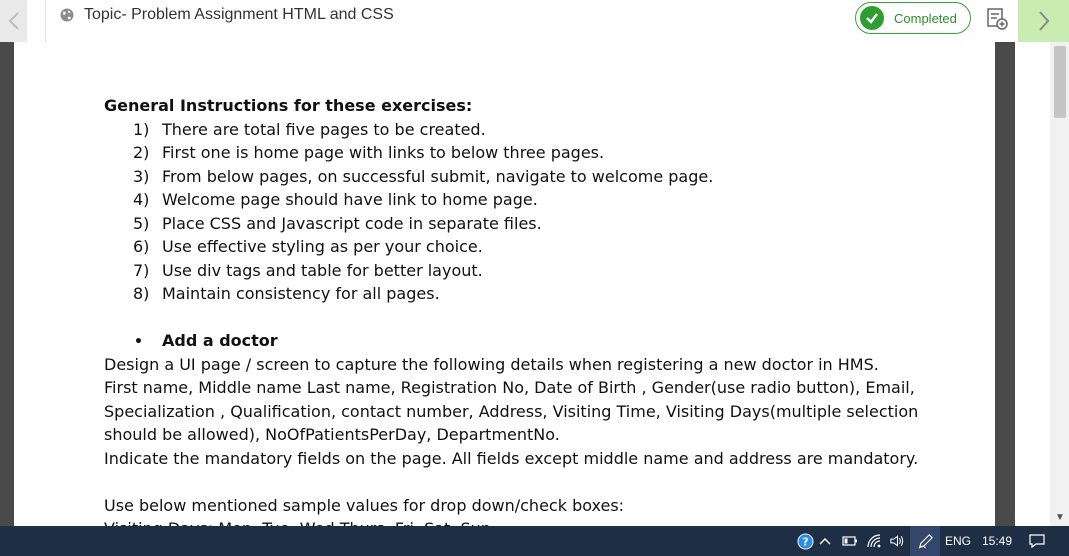 The width and height of the screenshot is (1069, 556). What do you see at coordinates (1060, 82) in the screenshot?
I see `scrollbar-thumb` at bounding box center [1060, 82].